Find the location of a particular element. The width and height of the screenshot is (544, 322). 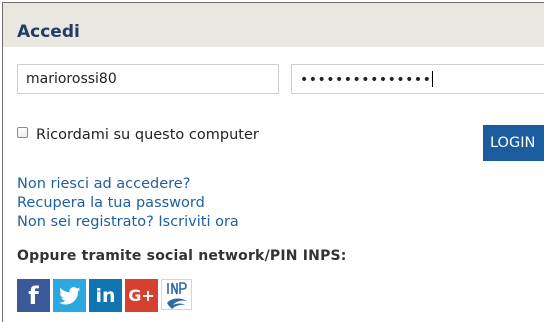

username-value: mariorossi80 is located at coordinates (71, 79).